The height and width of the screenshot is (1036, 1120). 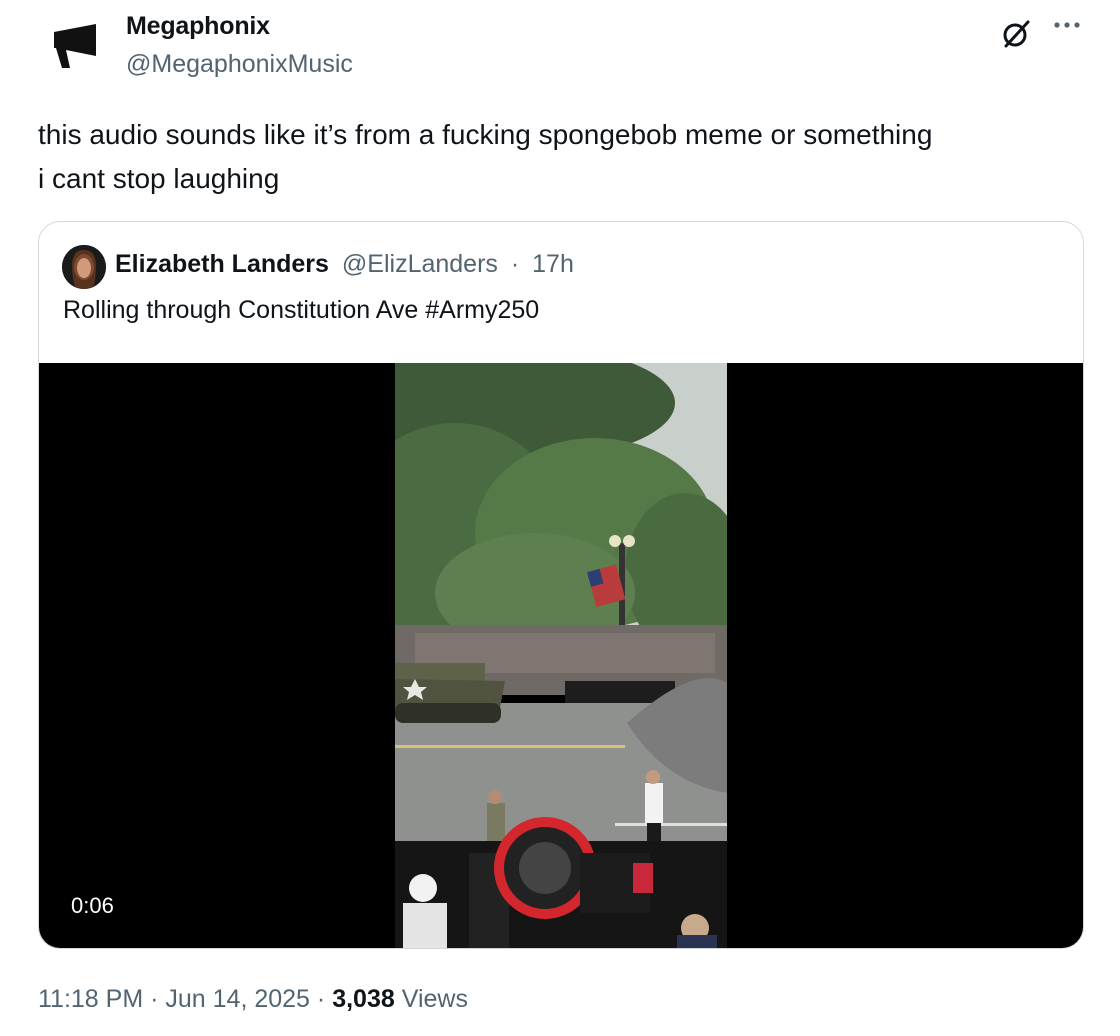 I want to click on quote-handle: @ElizLanders, so click(x=420, y=264).